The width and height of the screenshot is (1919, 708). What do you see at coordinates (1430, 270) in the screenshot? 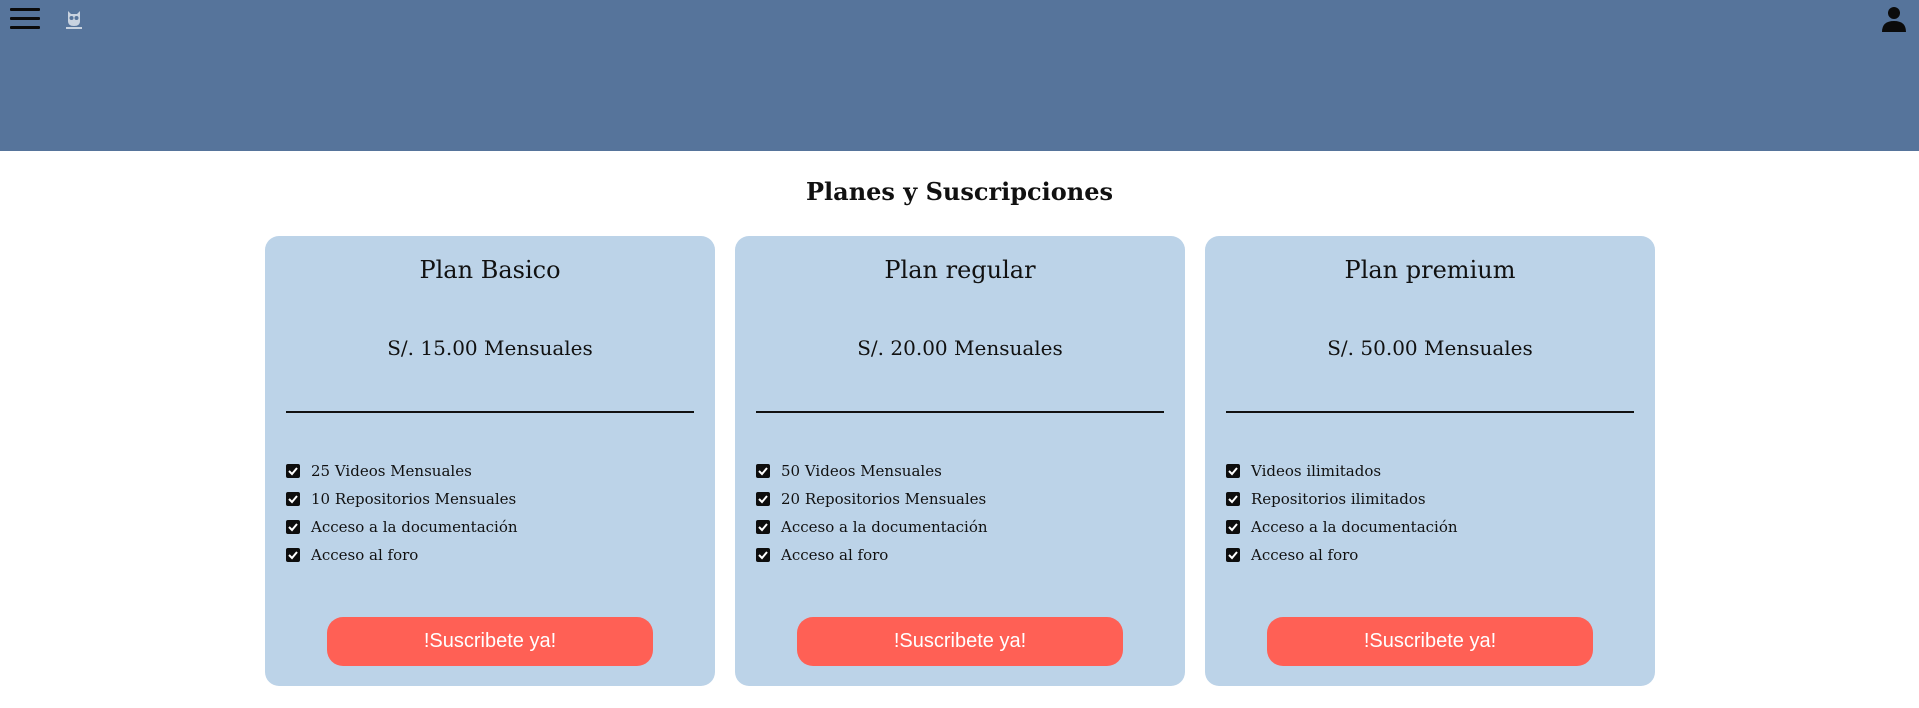
I see `plan-name: Plan premium` at bounding box center [1430, 270].